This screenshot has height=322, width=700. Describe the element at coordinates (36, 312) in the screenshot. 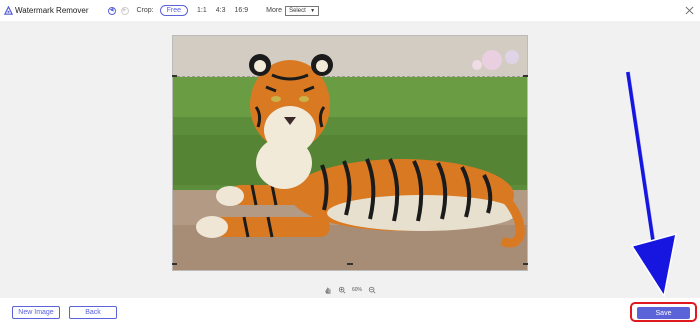

I see `new-image-button: New Image` at that location.